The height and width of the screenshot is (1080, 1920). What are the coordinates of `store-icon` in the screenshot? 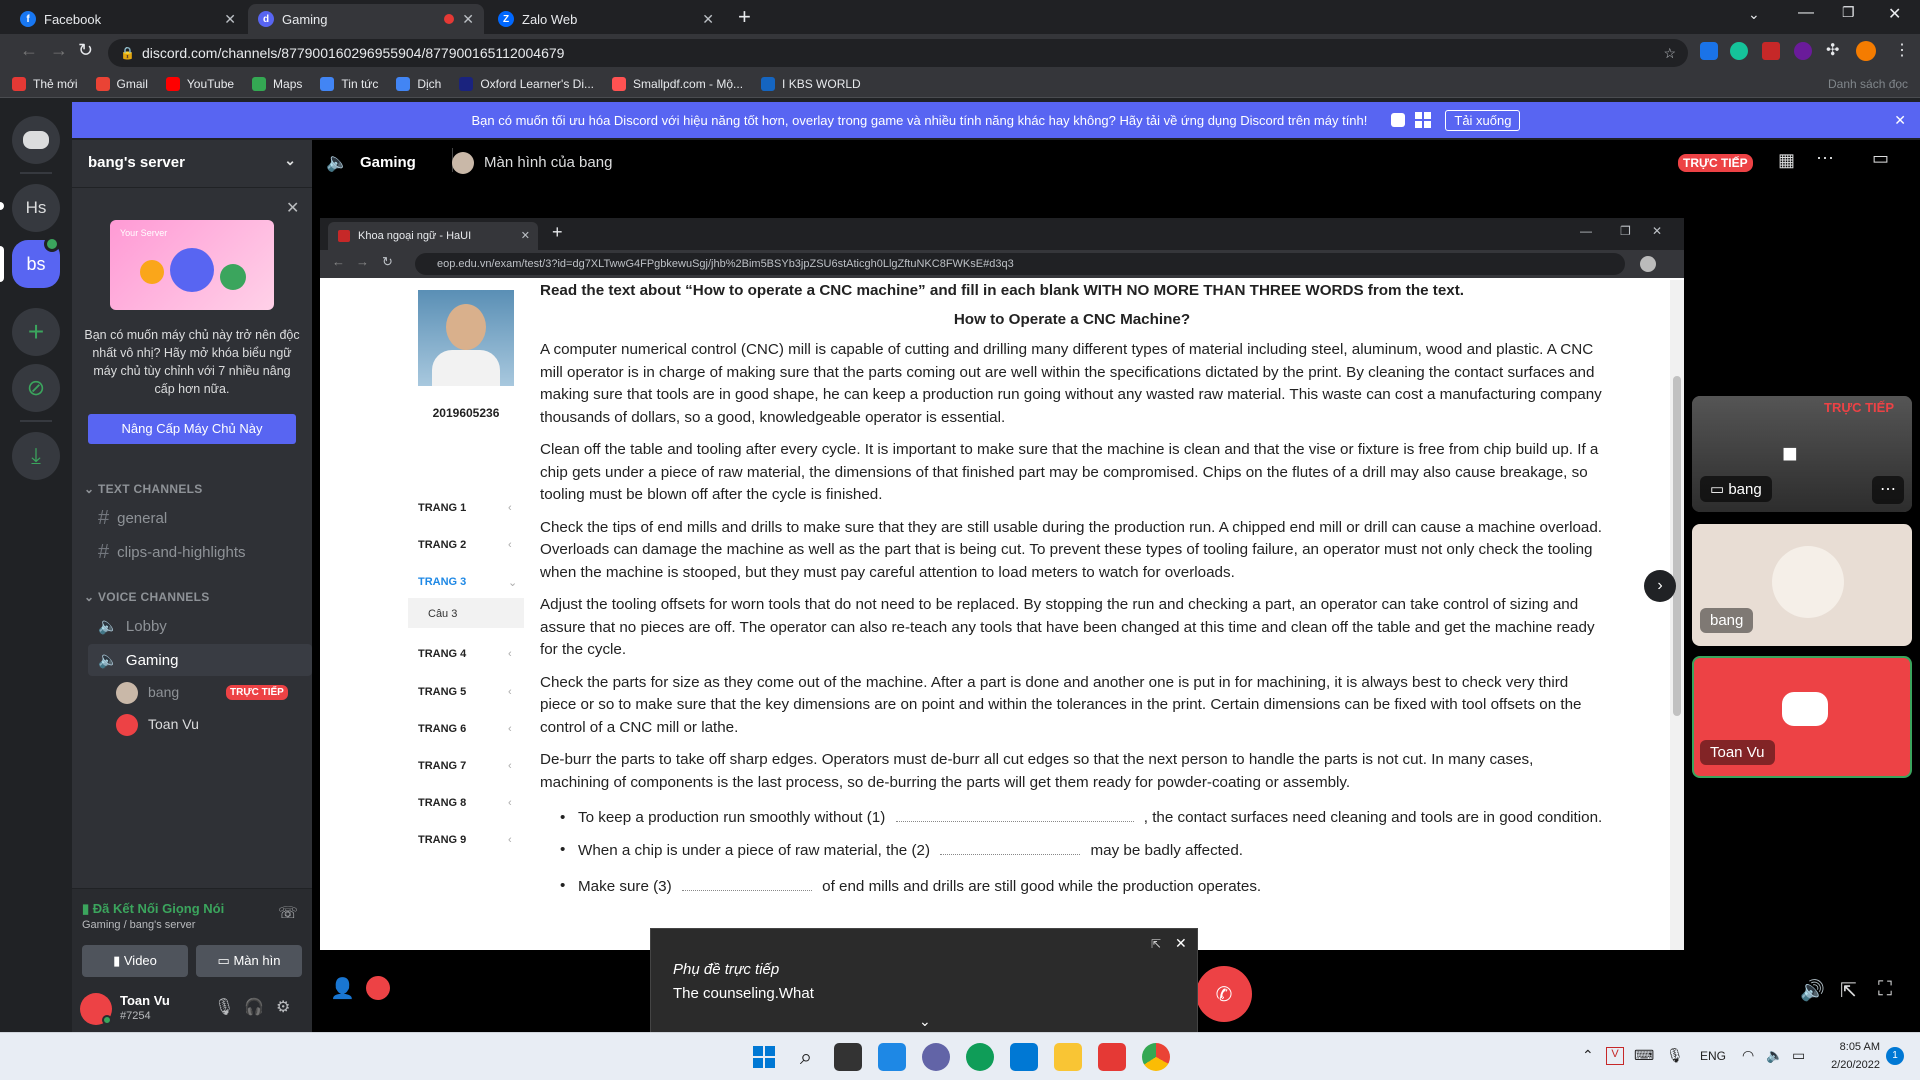 It's located at (1112, 1057).